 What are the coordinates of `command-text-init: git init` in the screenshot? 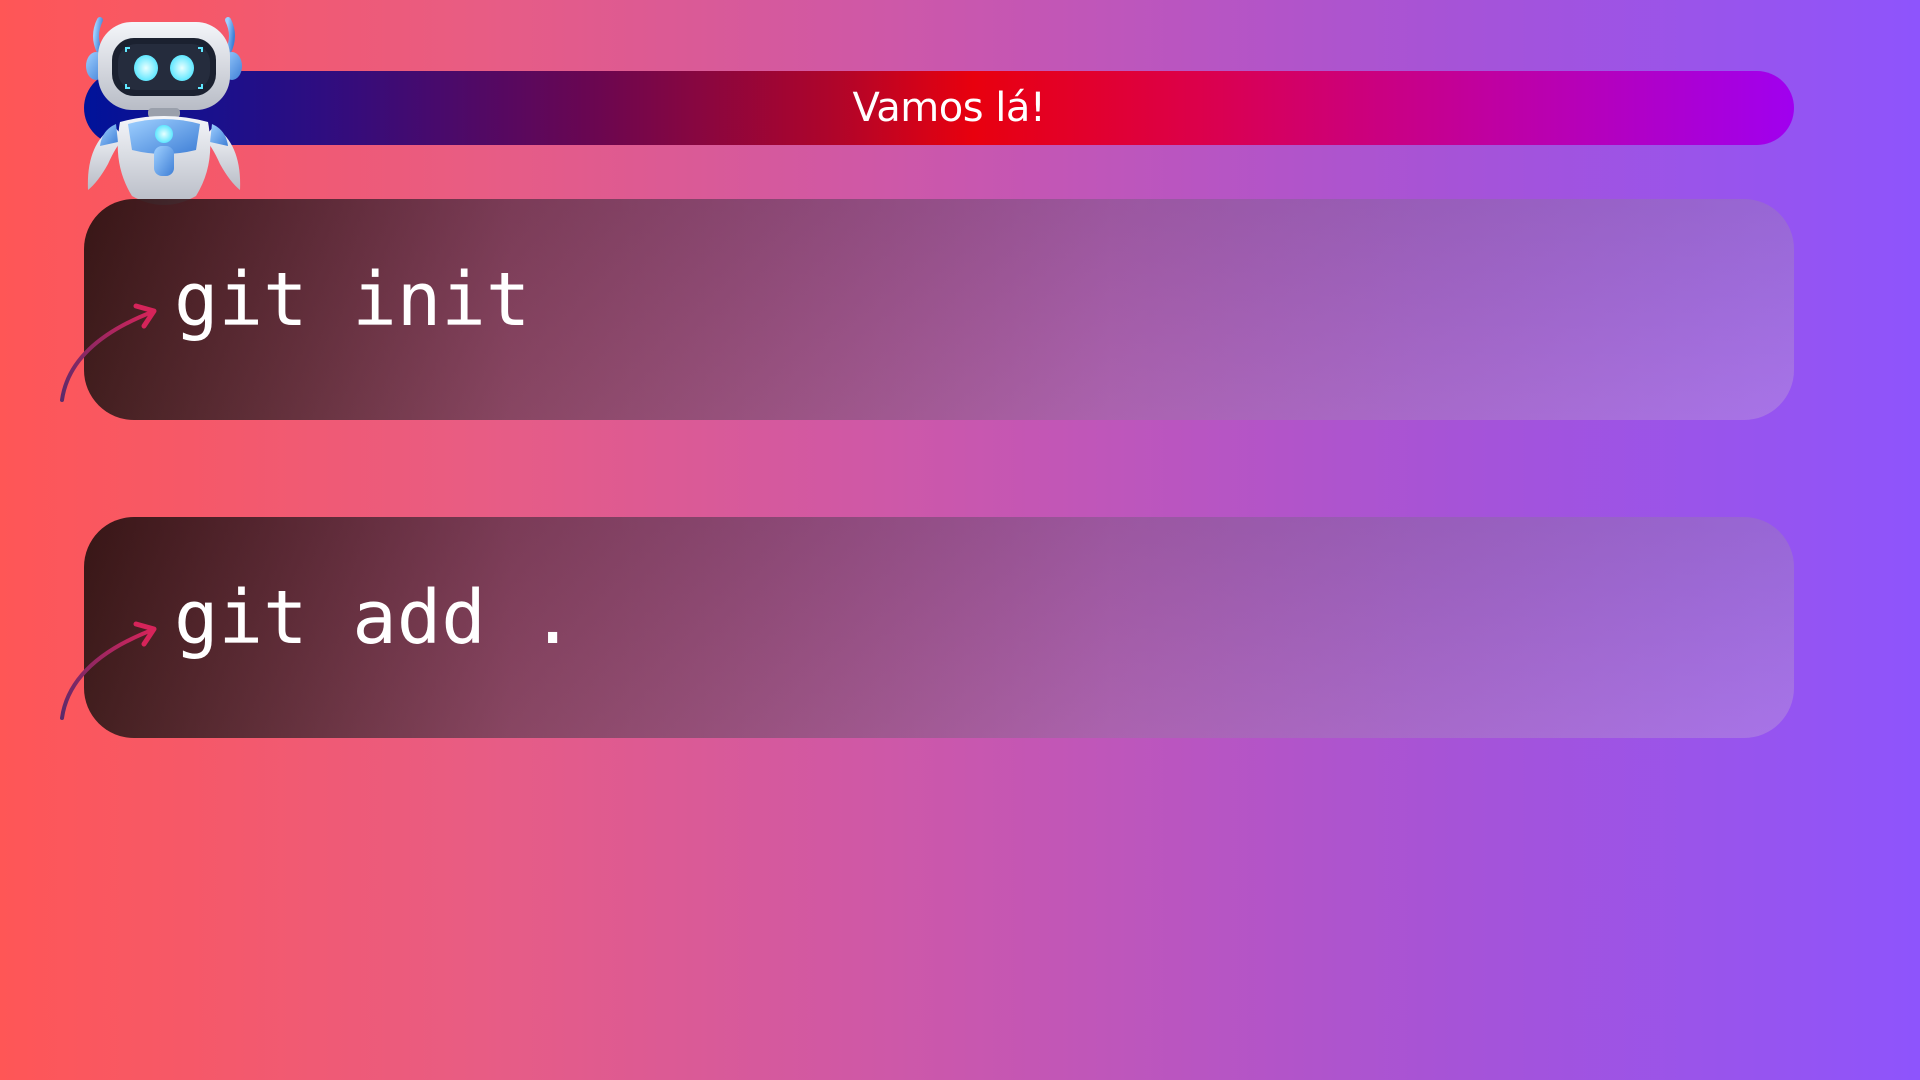 It's located at (352, 299).